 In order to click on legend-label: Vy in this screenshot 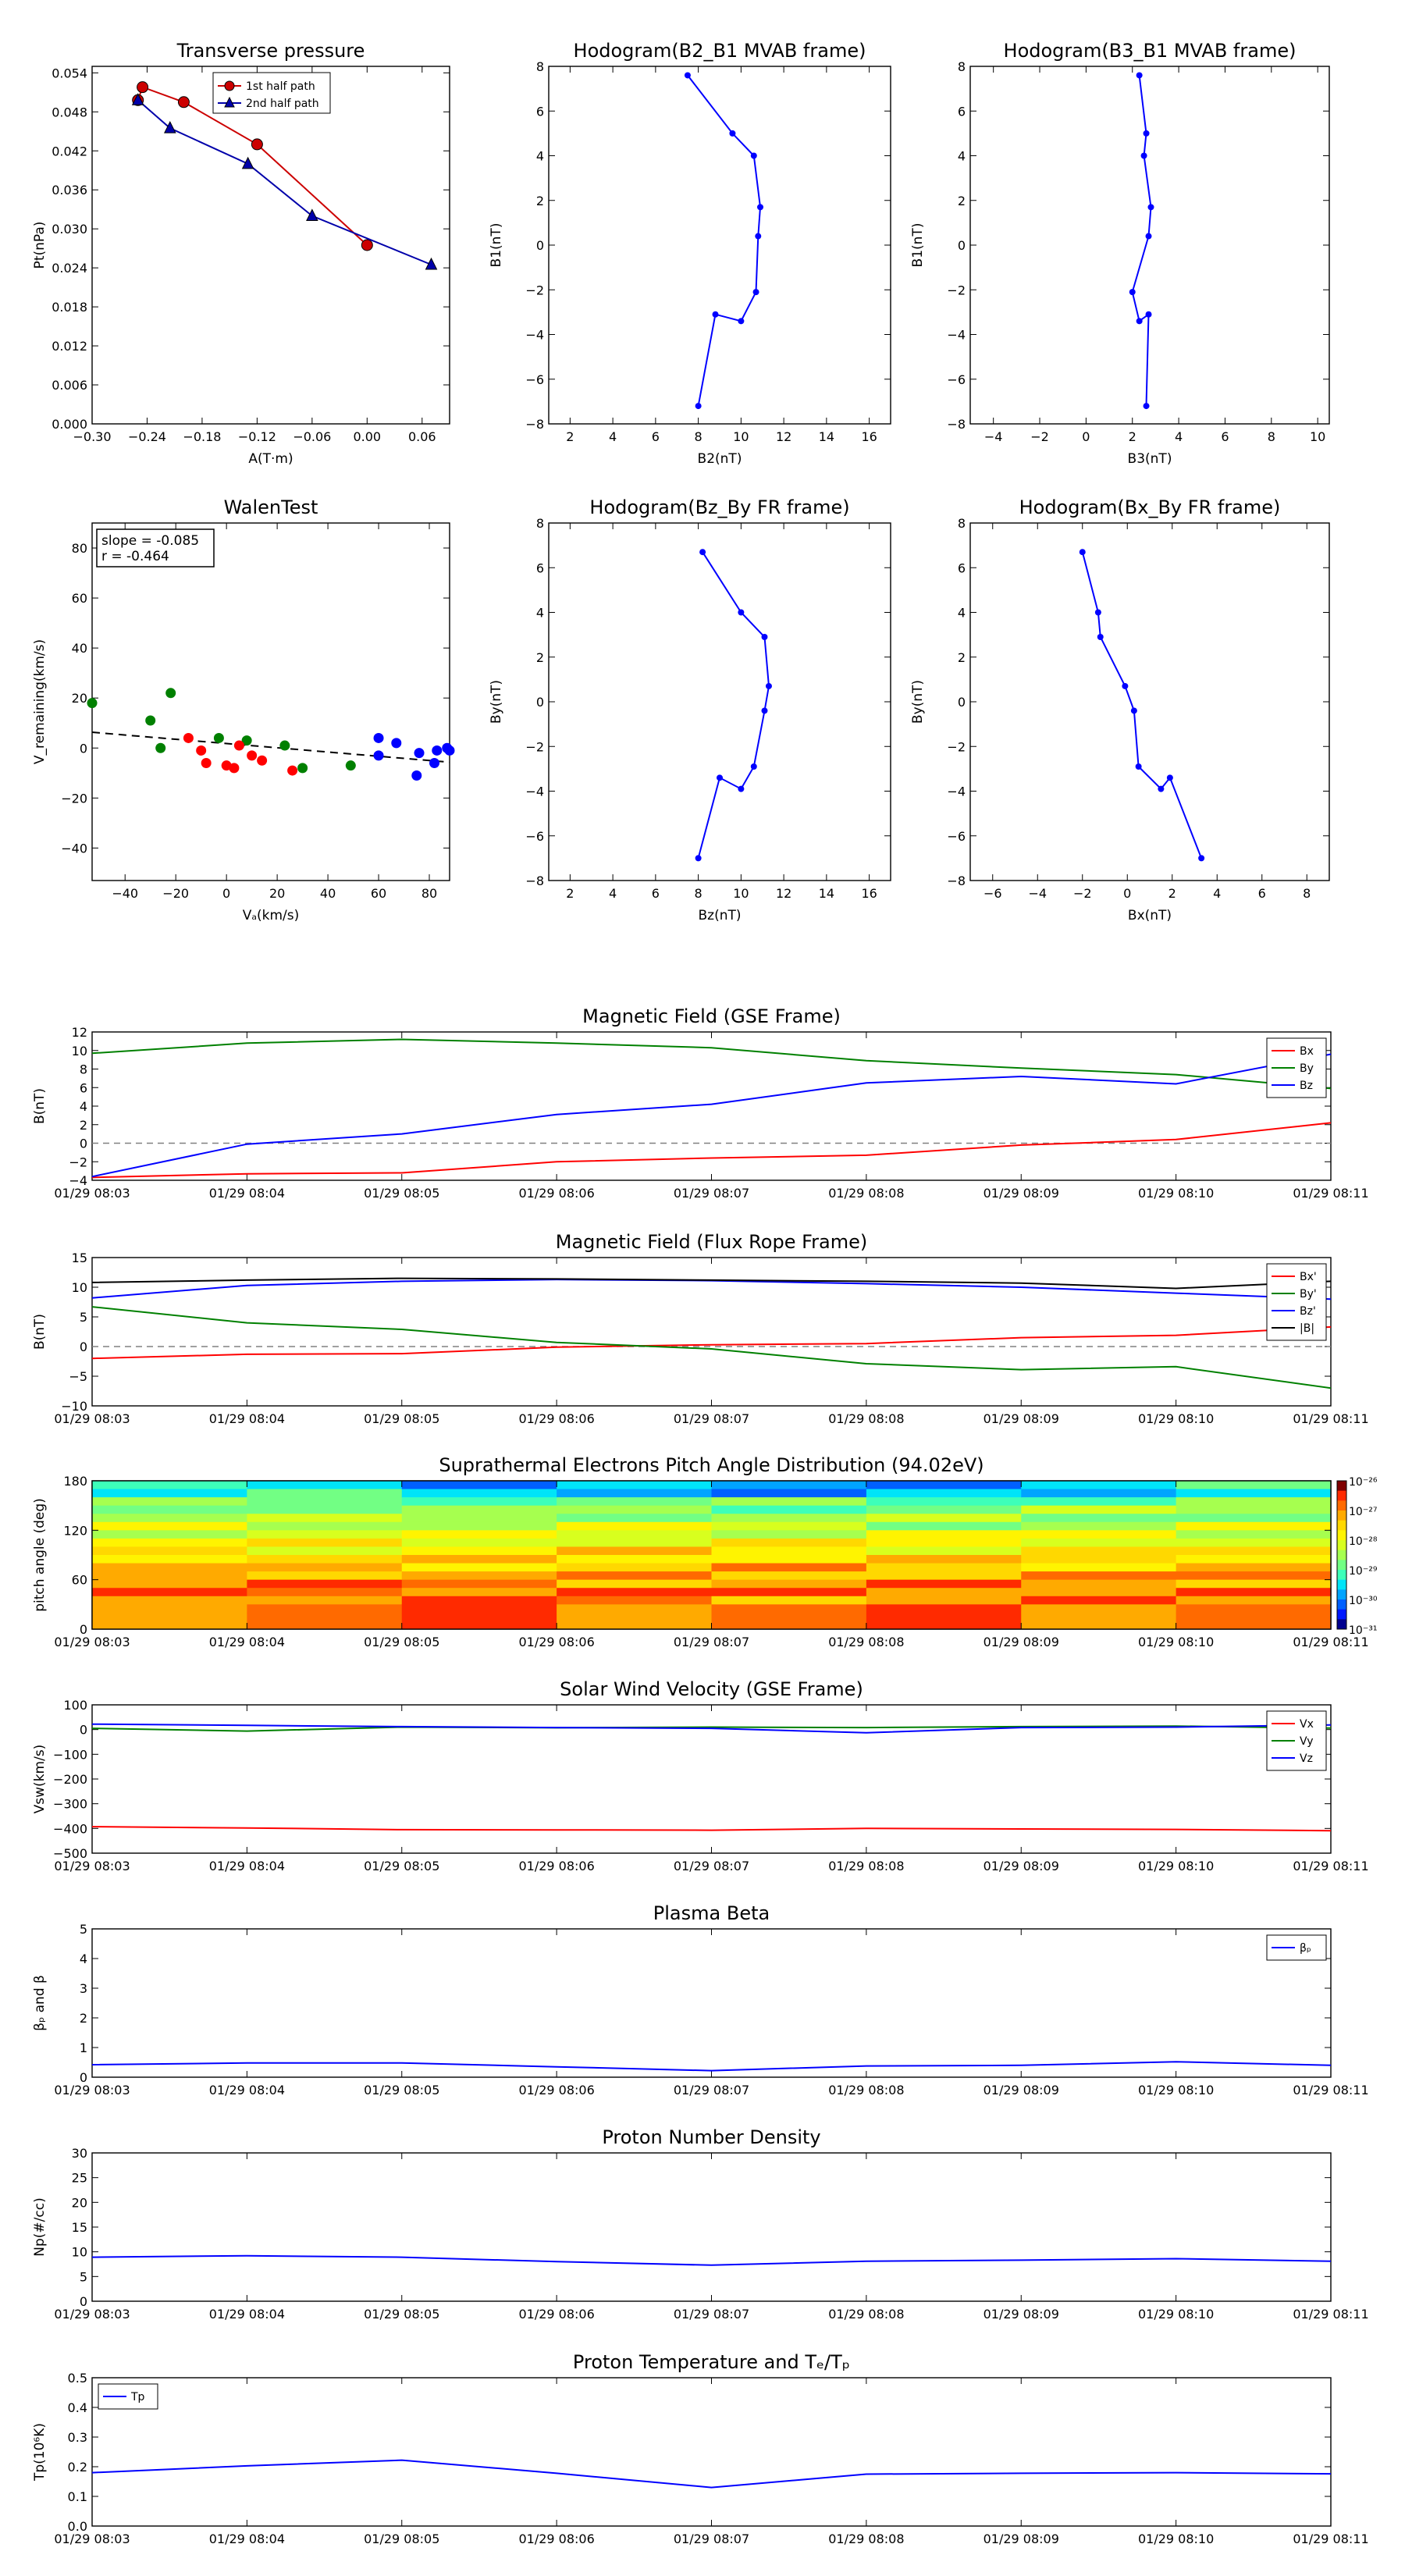, I will do `click(1307, 1741)`.